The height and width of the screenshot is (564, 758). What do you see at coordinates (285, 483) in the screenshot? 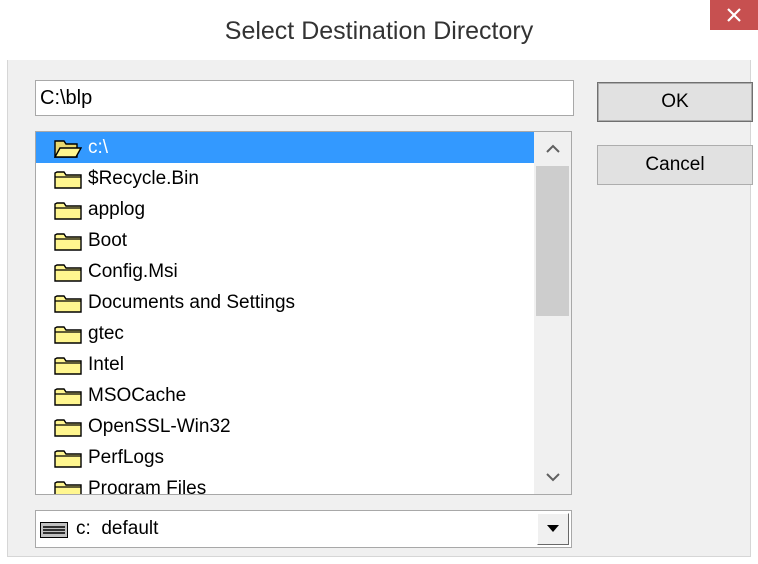
I see `folder-list-item: Program Files` at bounding box center [285, 483].